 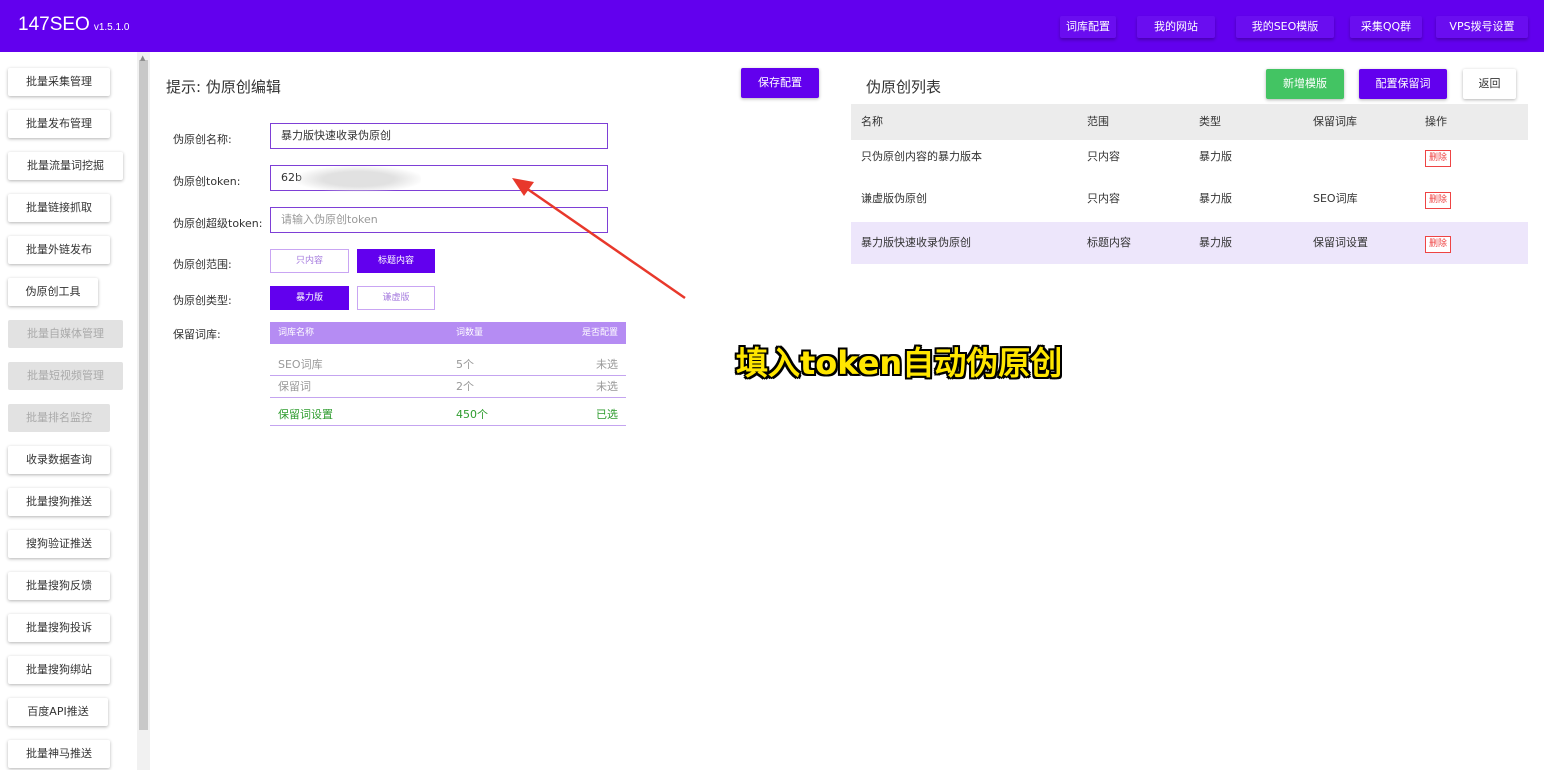 What do you see at coordinates (59, 460) in the screenshot?
I see `sidebar-item-index-query: 收录数据查询` at bounding box center [59, 460].